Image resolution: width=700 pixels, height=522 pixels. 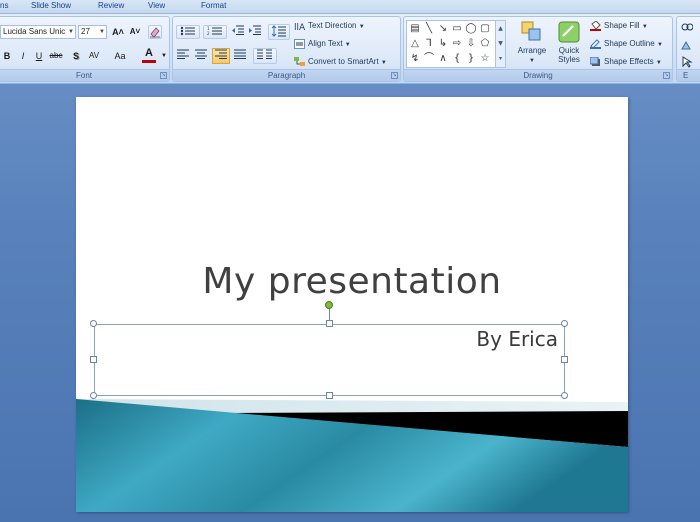 What do you see at coordinates (93, 395) in the screenshot?
I see `resize-handle-bottom-left` at bounding box center [93, 395].